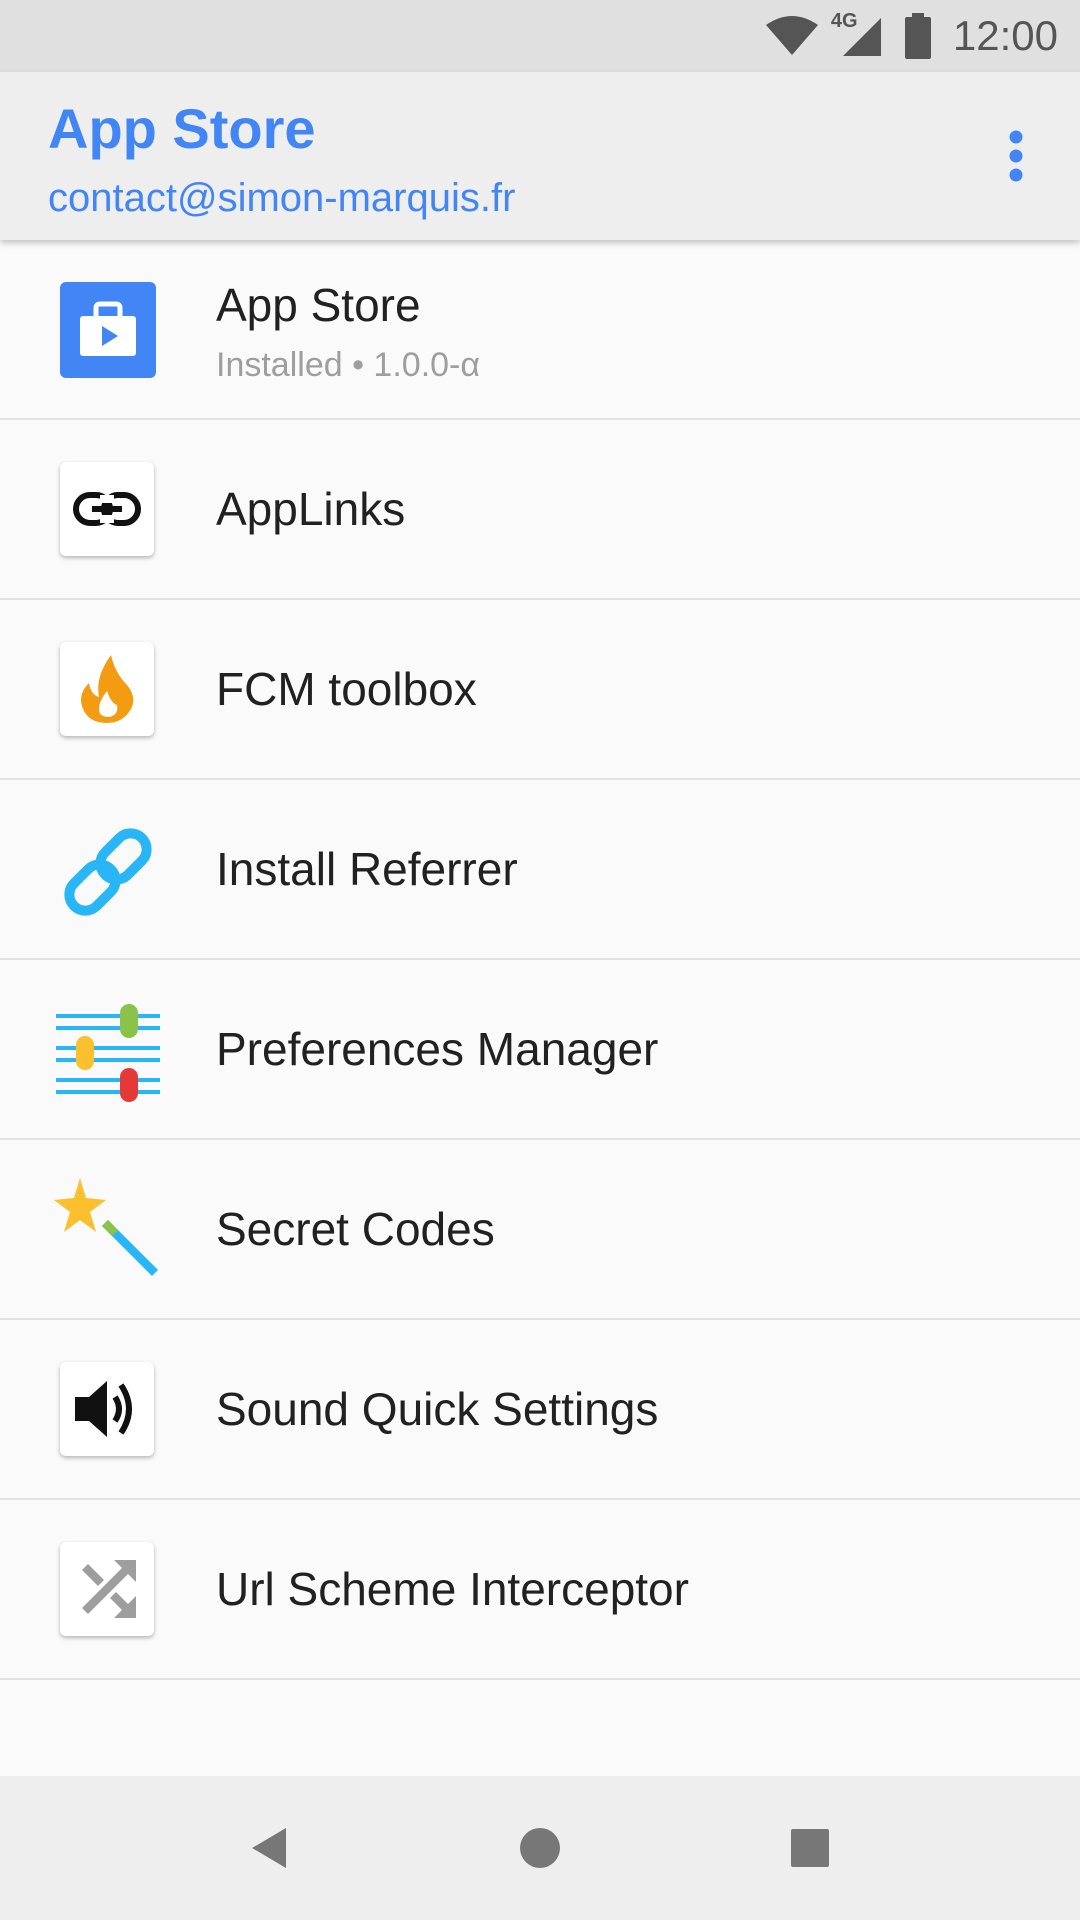 The width and height of the screenshot is (1080, 1920). What do you see at coordinates (437, 1049) in the screenshot?
I see `app-name: Preferences Manager` at bounding box center [437, 1049].